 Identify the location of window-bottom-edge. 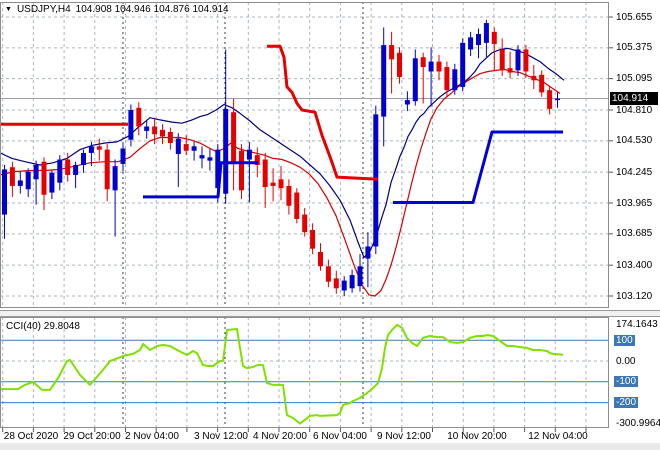
(330, 446).